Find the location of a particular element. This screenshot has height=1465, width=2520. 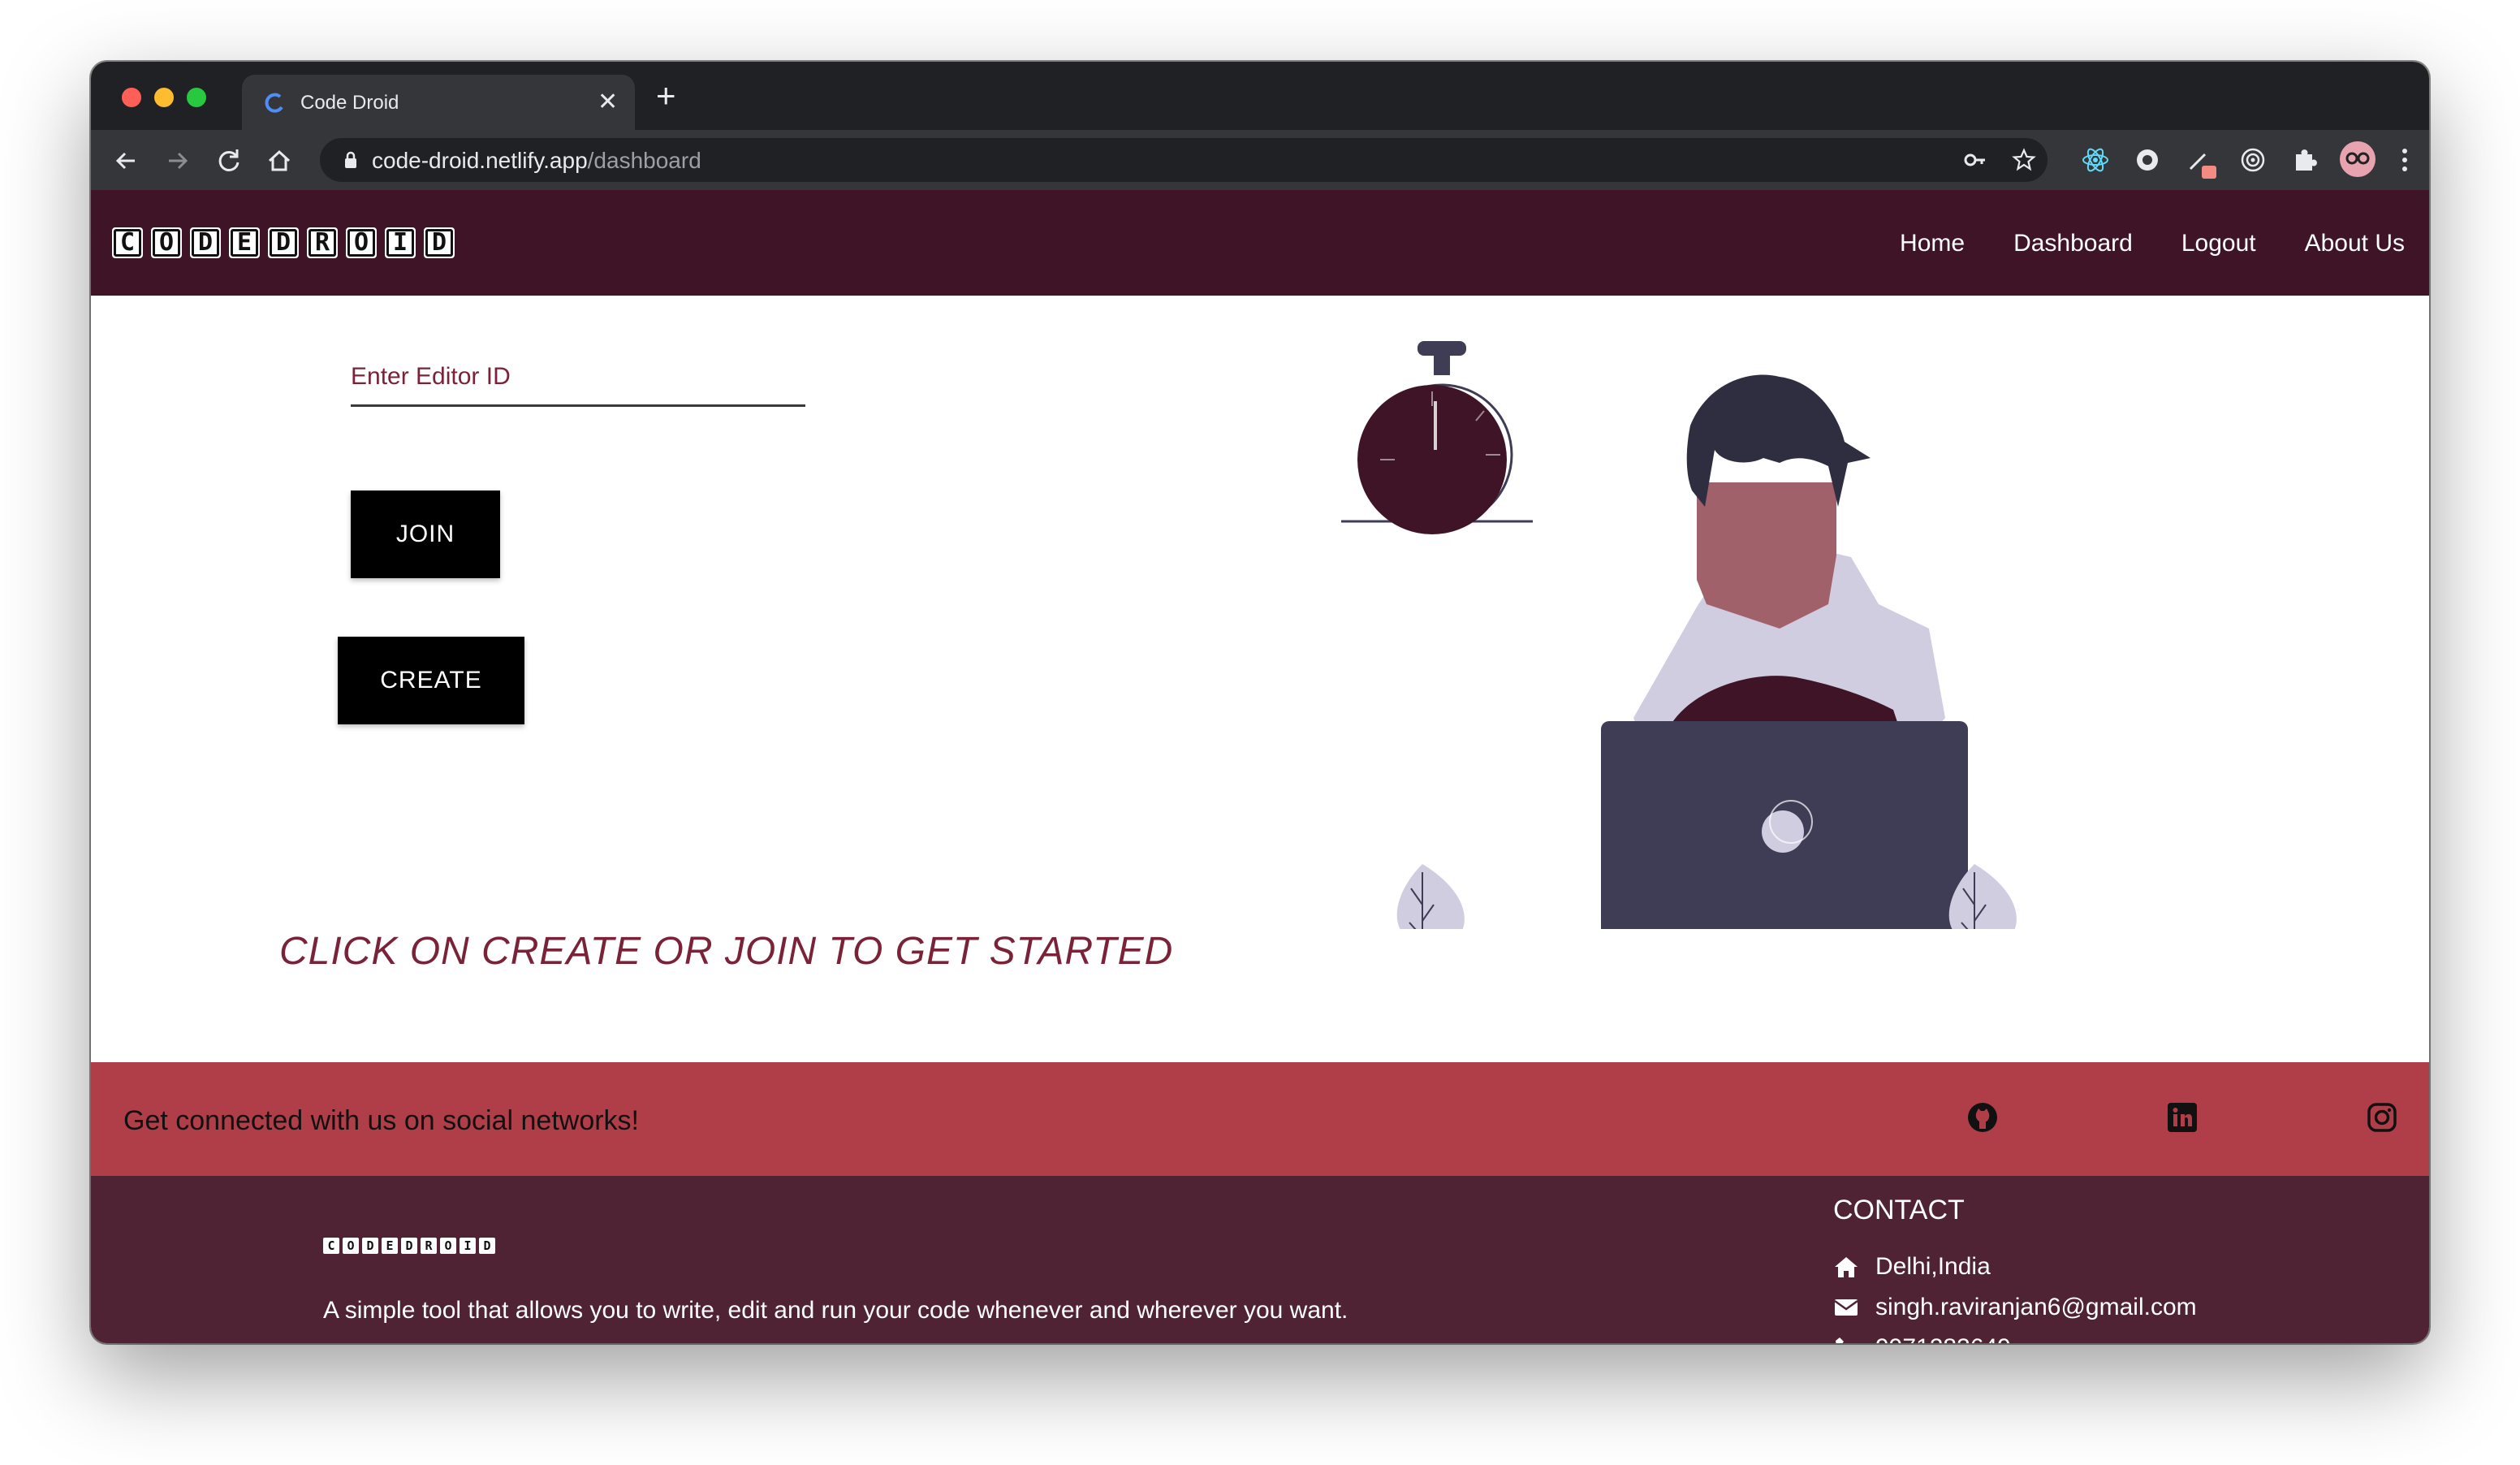

footer-logo-letter: R is located at coordinates (429, 1246).